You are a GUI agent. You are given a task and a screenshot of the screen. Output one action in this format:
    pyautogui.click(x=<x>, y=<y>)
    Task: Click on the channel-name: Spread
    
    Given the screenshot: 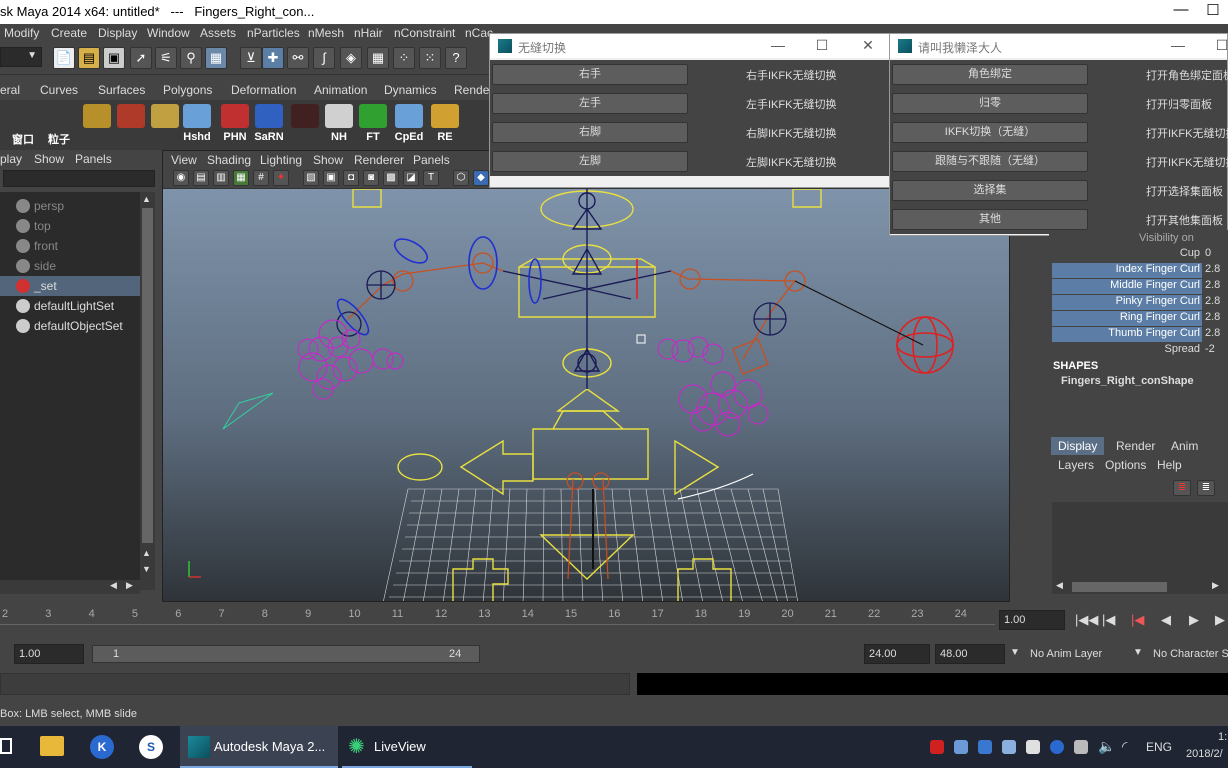 What is the action you would take?
    pyautogui.click(x=1127, y=350)
    